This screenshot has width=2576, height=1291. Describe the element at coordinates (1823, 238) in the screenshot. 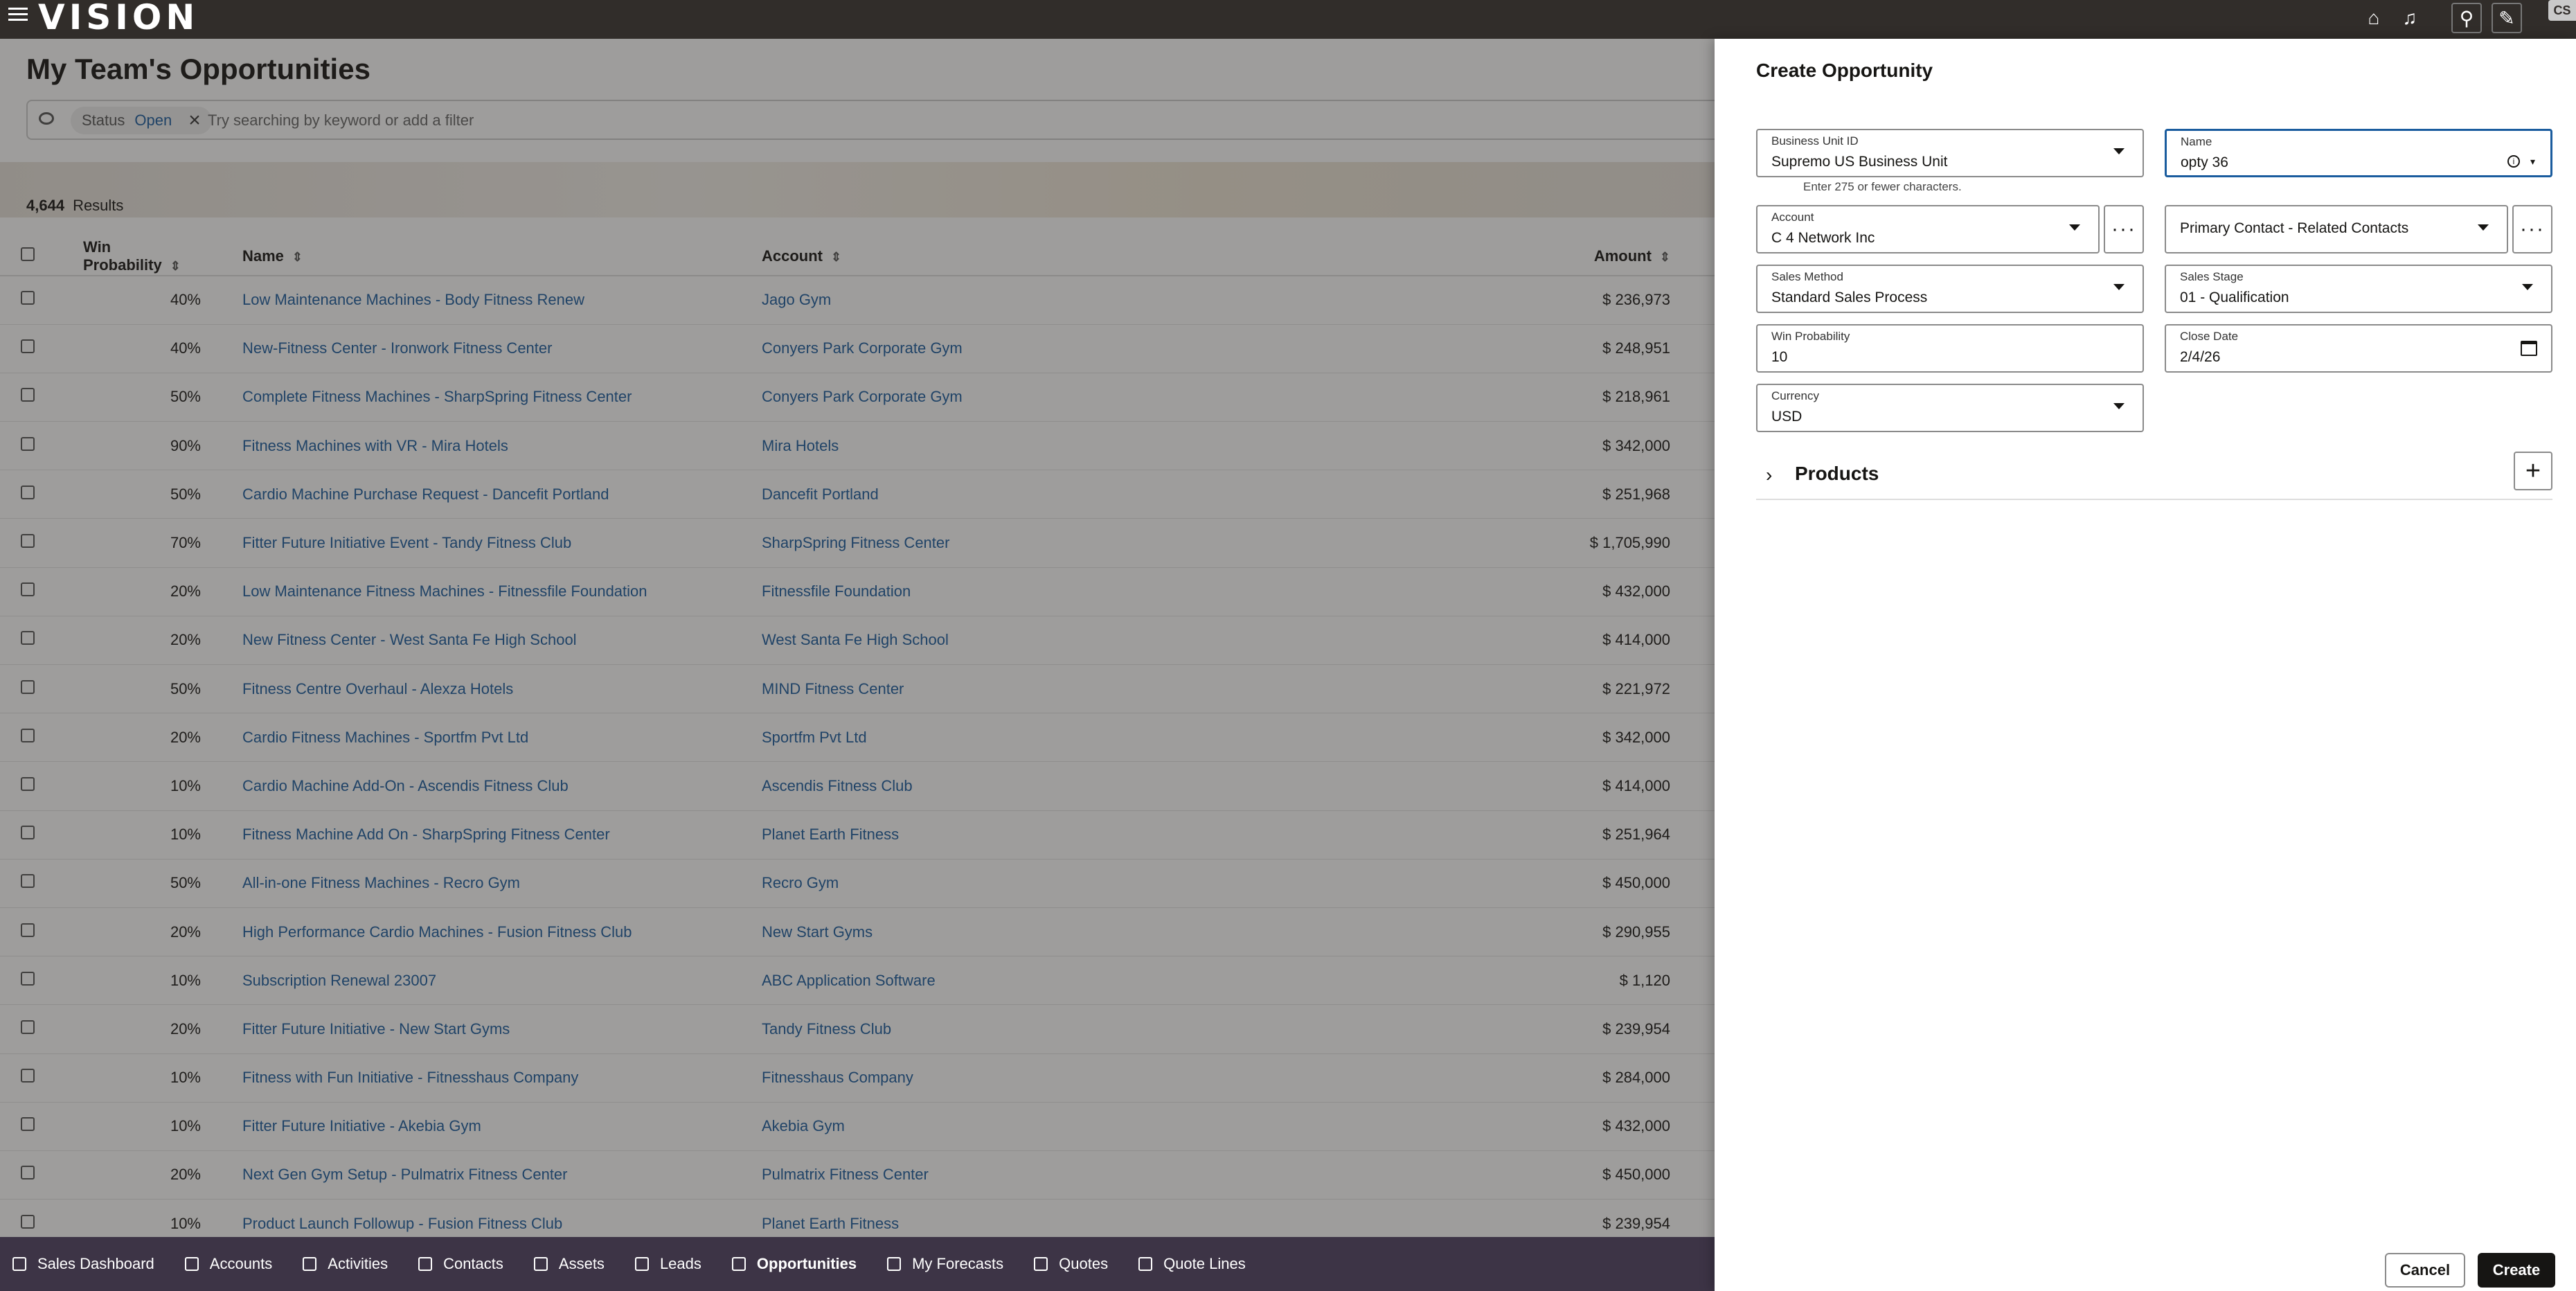

I see `field-value: C 4 Network Inc` at that location.